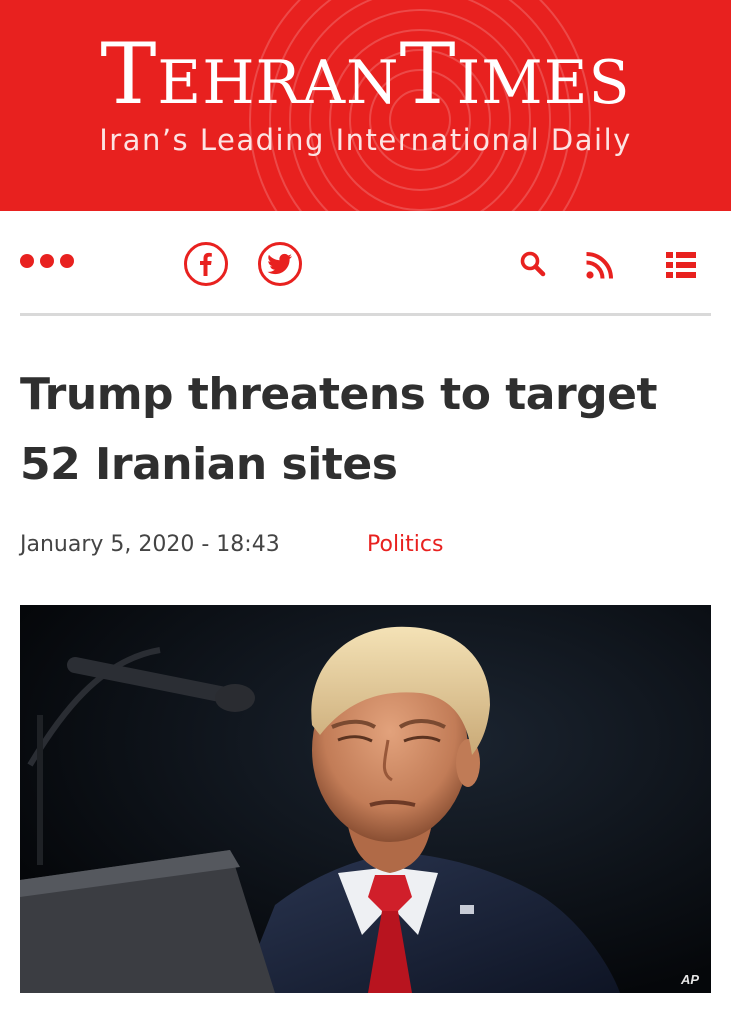 This screenshot has height=1024, width=731. What do you see at coordinates (405, 544) in the screenshot?
I see `article-category-link: Politics` at bounding box center [405, 544].